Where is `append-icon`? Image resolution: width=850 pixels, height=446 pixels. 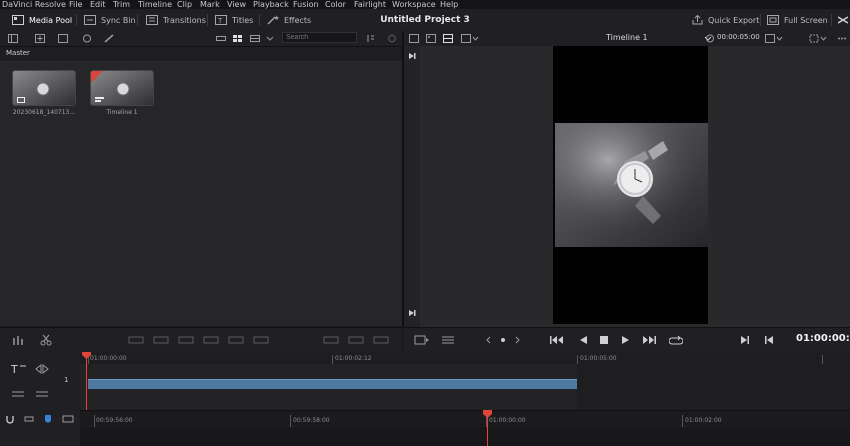
append-icon is located at coordinates (161, 340).